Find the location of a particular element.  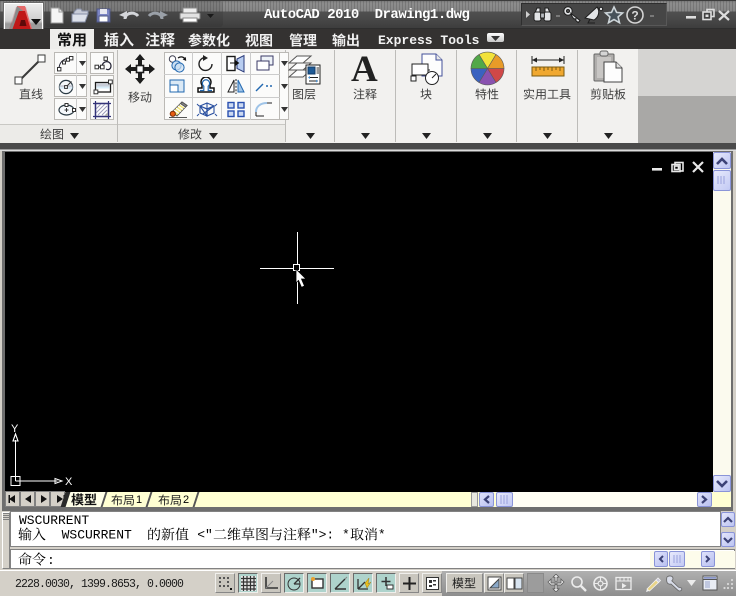

svg-text: Y is located at coordinates (15, 429).